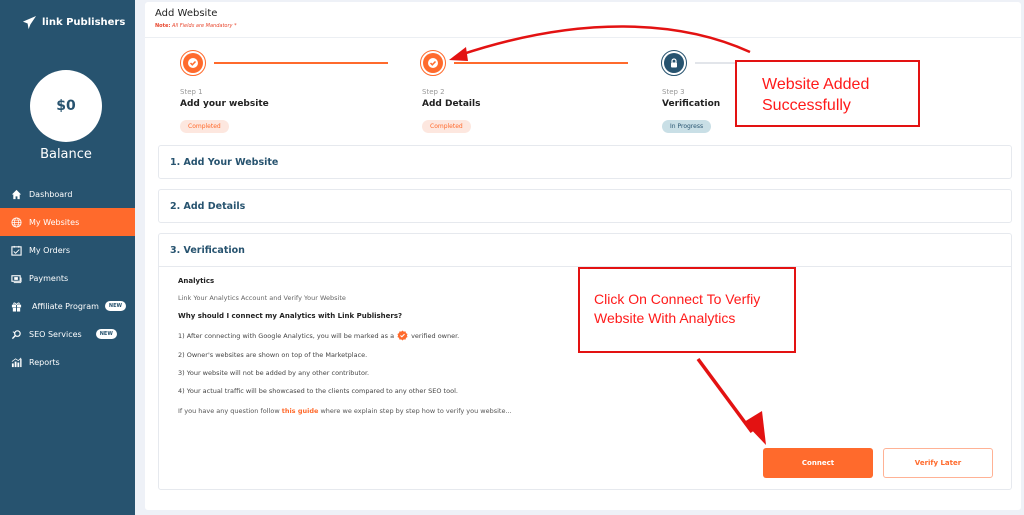 This screenshot has height=515, width=1024. I want to click on step-2-circle, so click(433, 63).